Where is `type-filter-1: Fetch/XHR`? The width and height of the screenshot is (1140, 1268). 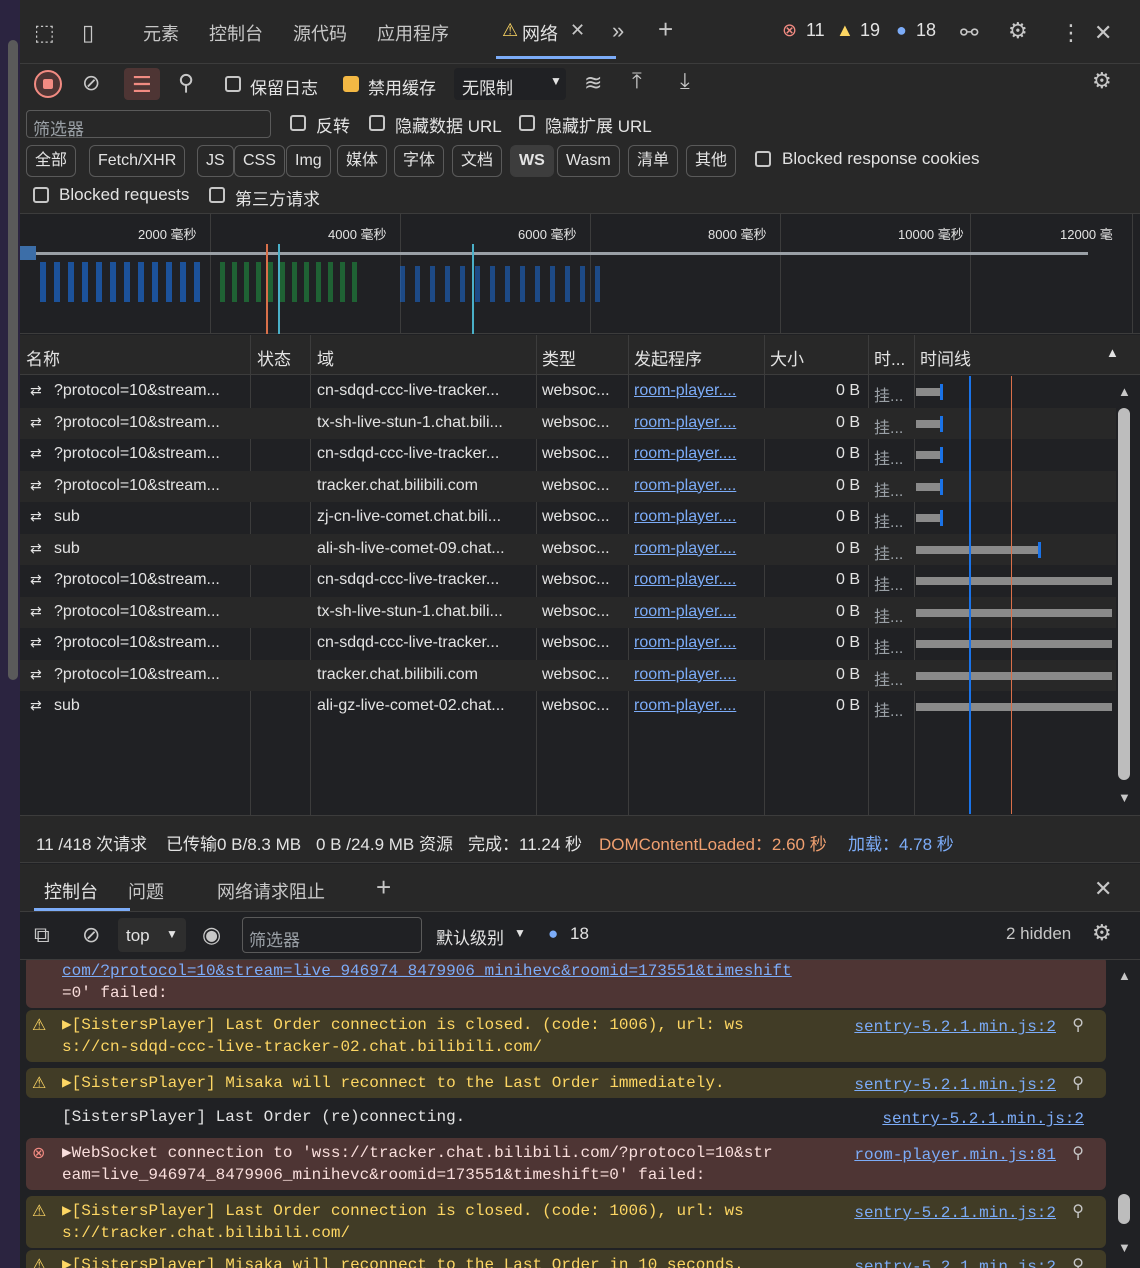 type-filter-1: Fetch/XHR is located at coordinates (137, 161).